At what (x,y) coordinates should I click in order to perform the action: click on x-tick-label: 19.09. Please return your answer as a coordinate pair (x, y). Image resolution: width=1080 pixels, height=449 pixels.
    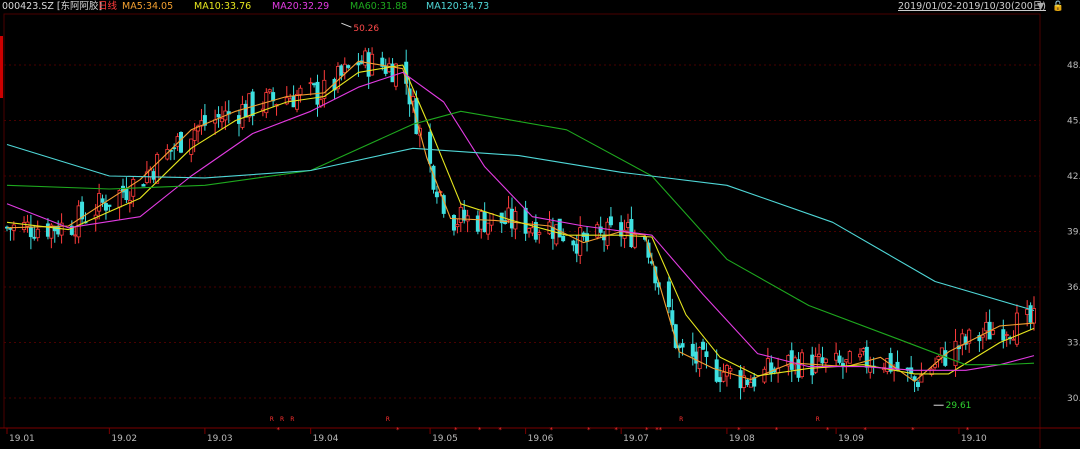
    Looking at the image, I should click on (851, 439).